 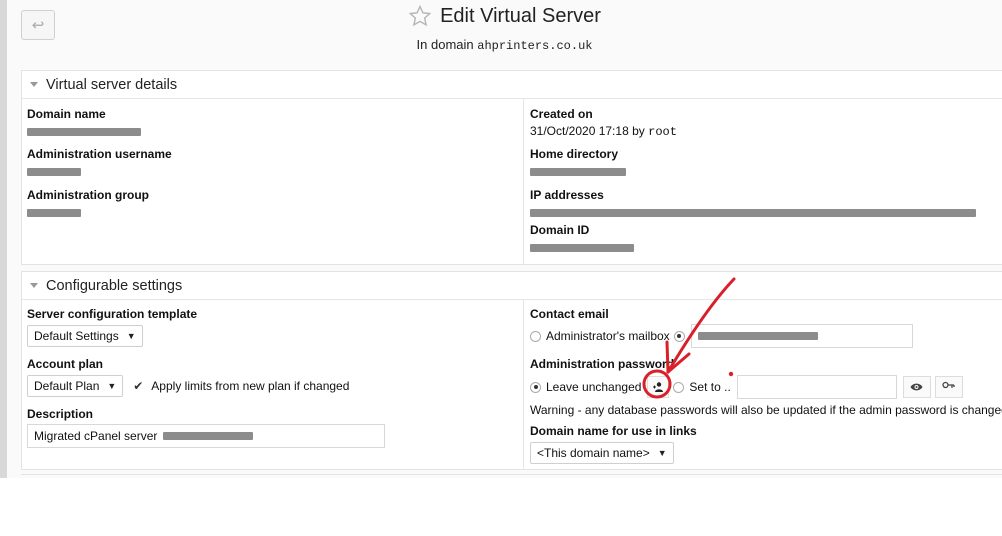 What do you see at coordinates (114, 285) in the screenshot?
I see `settings-panel-heading: Configurable settings` at bounding box center [114, 285].